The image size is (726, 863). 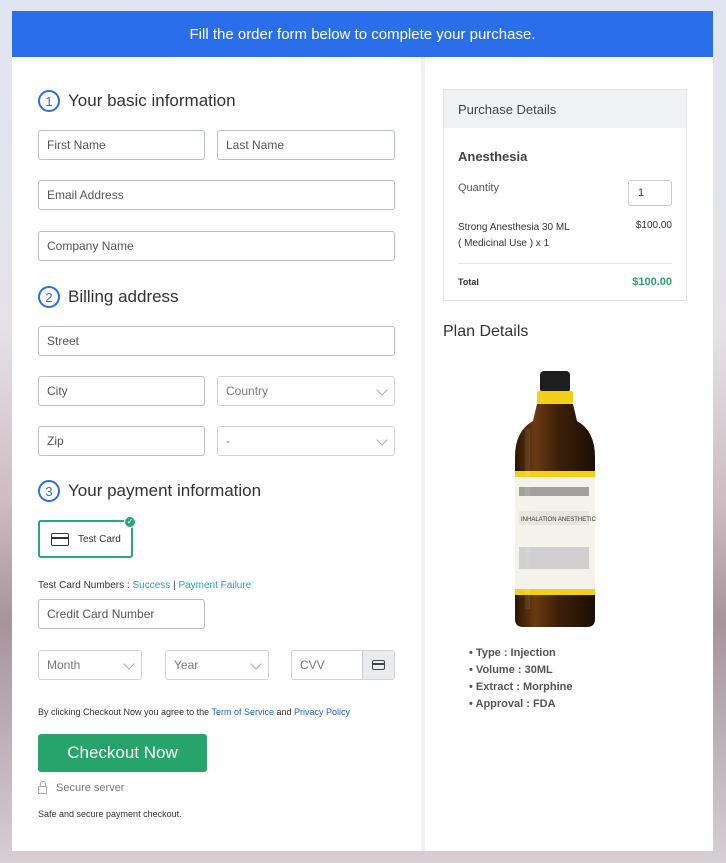 What do you see at coordinates (76, 145) in the screenshot?
I see `placeholder: First Name` at bounding box center [76, 145].